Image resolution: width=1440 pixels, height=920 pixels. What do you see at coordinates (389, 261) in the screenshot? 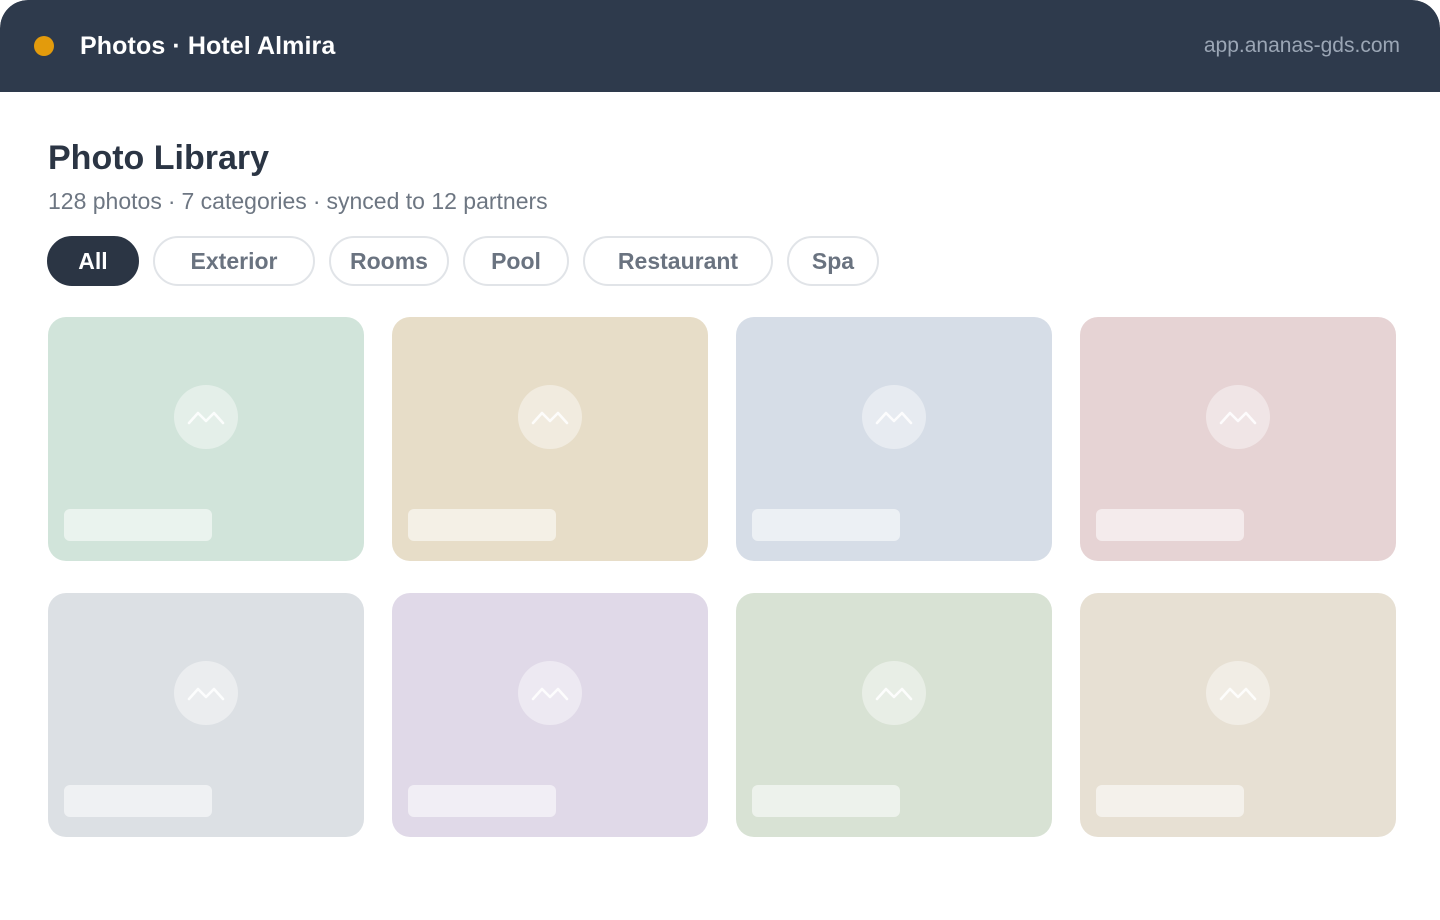
I see `filter-chip-rooms: Rooms` at bounding box center [389, 261].